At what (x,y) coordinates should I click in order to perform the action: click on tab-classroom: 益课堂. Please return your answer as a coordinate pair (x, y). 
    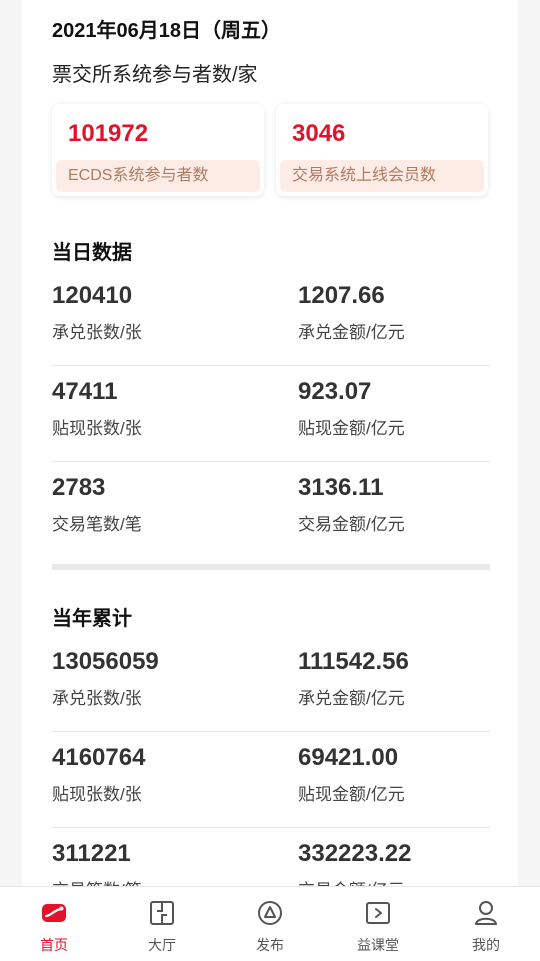
    Looking at the image, I should click on (378, 924).